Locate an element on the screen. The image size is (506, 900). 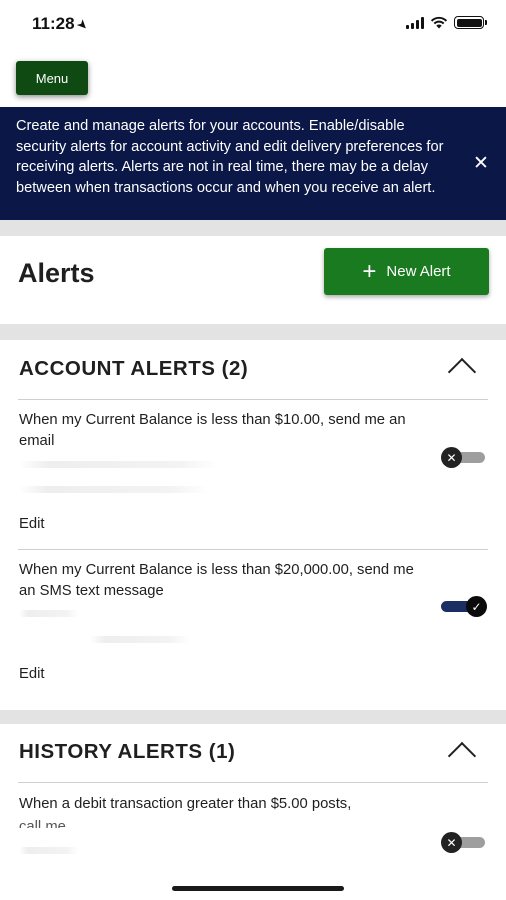
new-alert-button: + New Alert is located at coordinates (406, 271).